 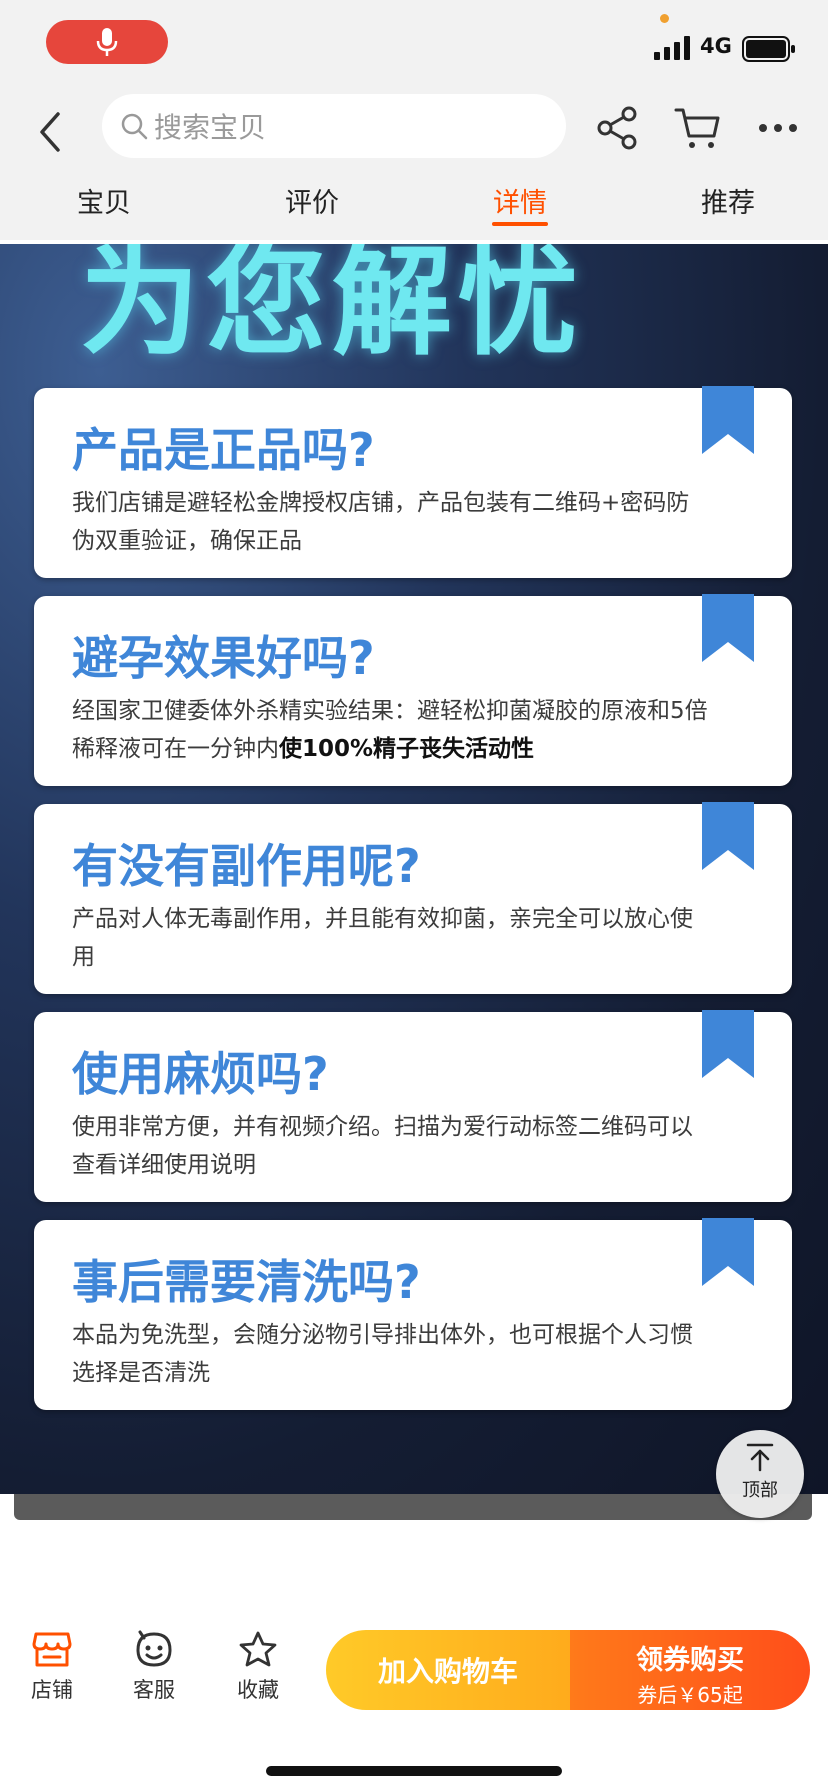 I want to click on tab-recommend: 推荐, so click(x=728, y=211).